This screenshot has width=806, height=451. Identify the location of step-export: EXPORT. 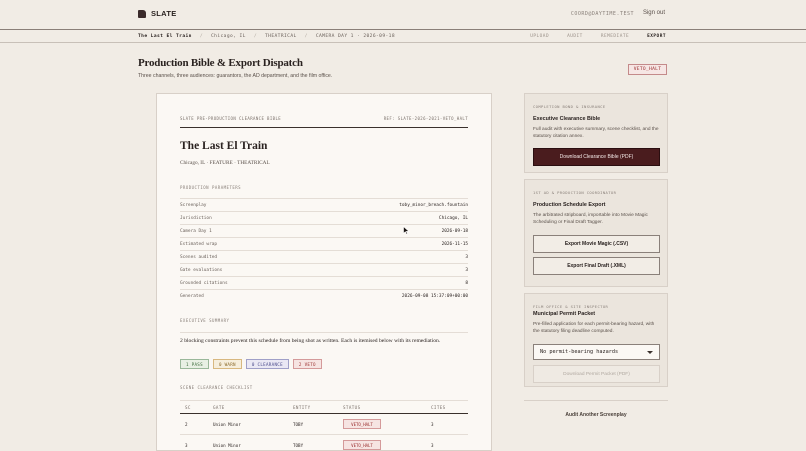
(656, 36).